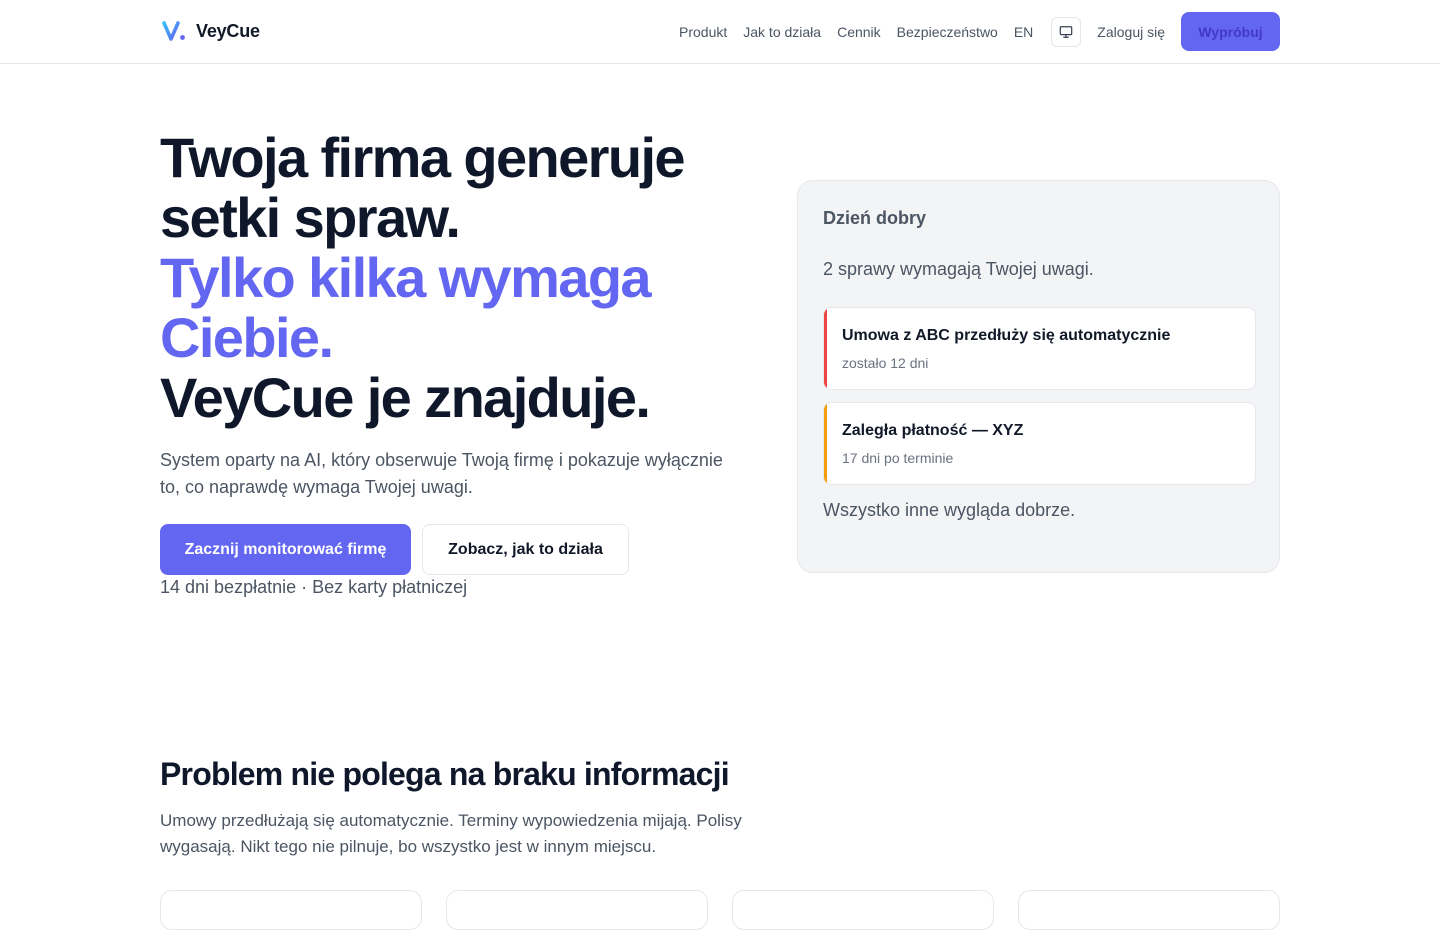  I want to click on nav-link-cennik: Cennik, so click(859, 32).